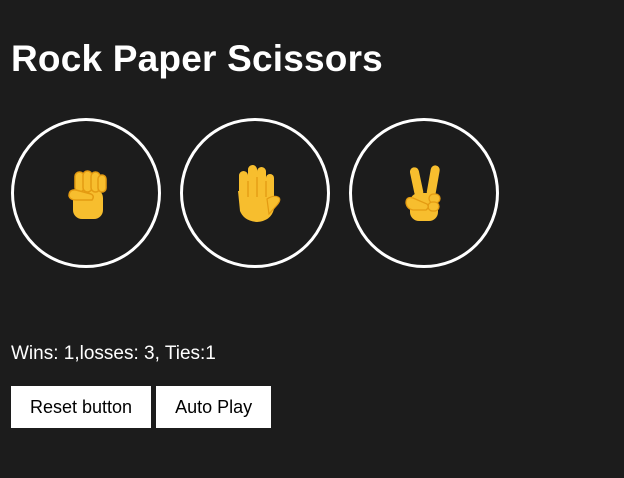 This screenshot has height=478, width=624. Describe the element at coordinates (113, 353) in the screenshot. I see `score-display: Wins: 1,losses: 3, Ties:1` at that location.